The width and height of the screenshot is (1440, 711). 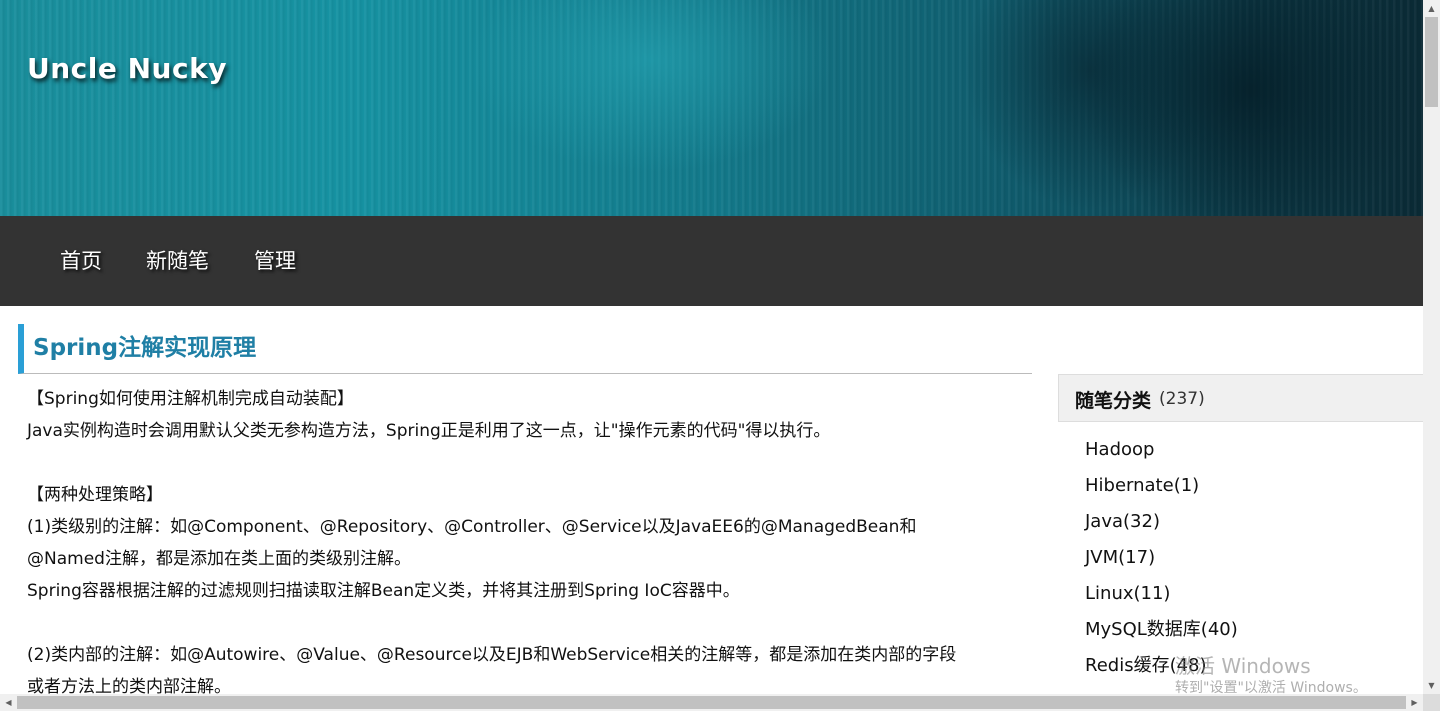 What do you see at coordinates (219, 559) in the screenshot?
I see `post-line: @Named注解，都是添加在类上面的类级别注解。` at bounding box center [219, 559].